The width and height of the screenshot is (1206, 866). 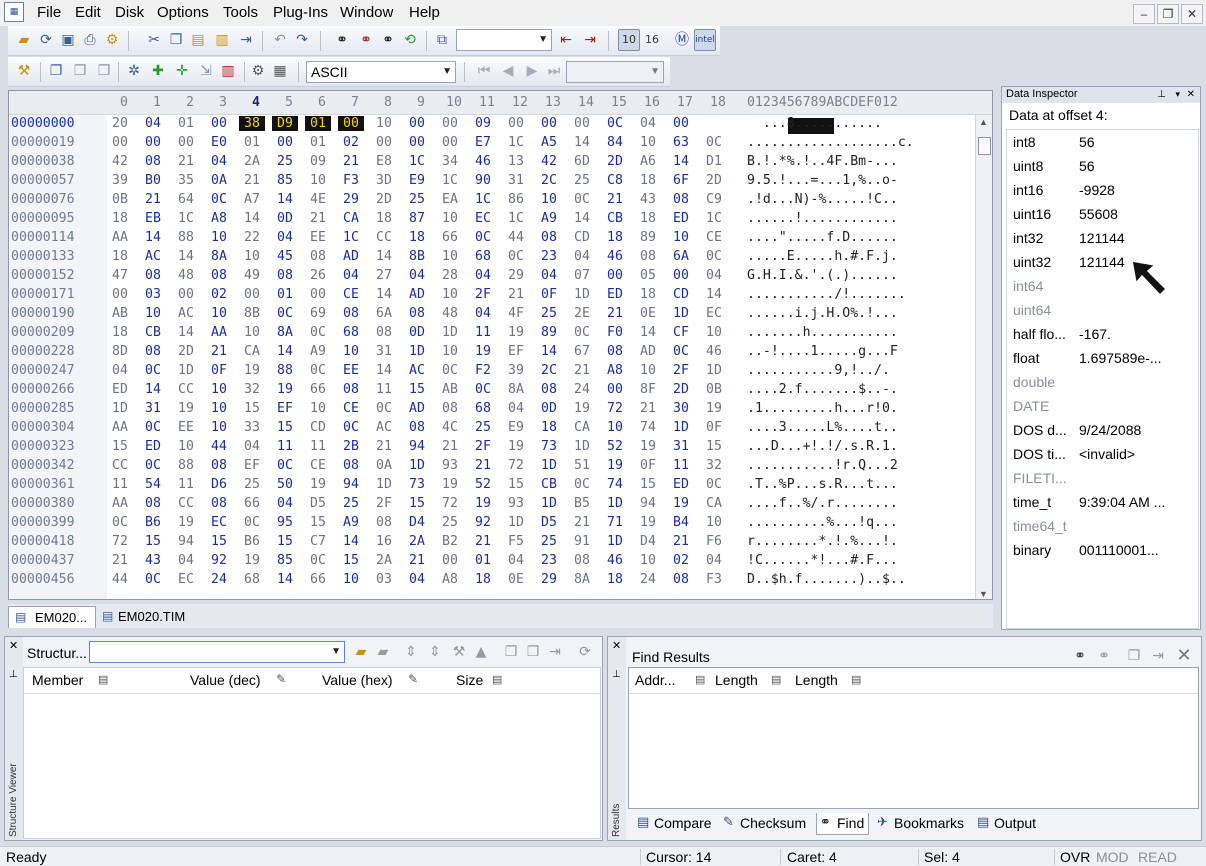 What do you see at coordinates (1177, 94) in the screenshot?
I see `dropdown-icon: ▾` at bounding box center [1177, 94].